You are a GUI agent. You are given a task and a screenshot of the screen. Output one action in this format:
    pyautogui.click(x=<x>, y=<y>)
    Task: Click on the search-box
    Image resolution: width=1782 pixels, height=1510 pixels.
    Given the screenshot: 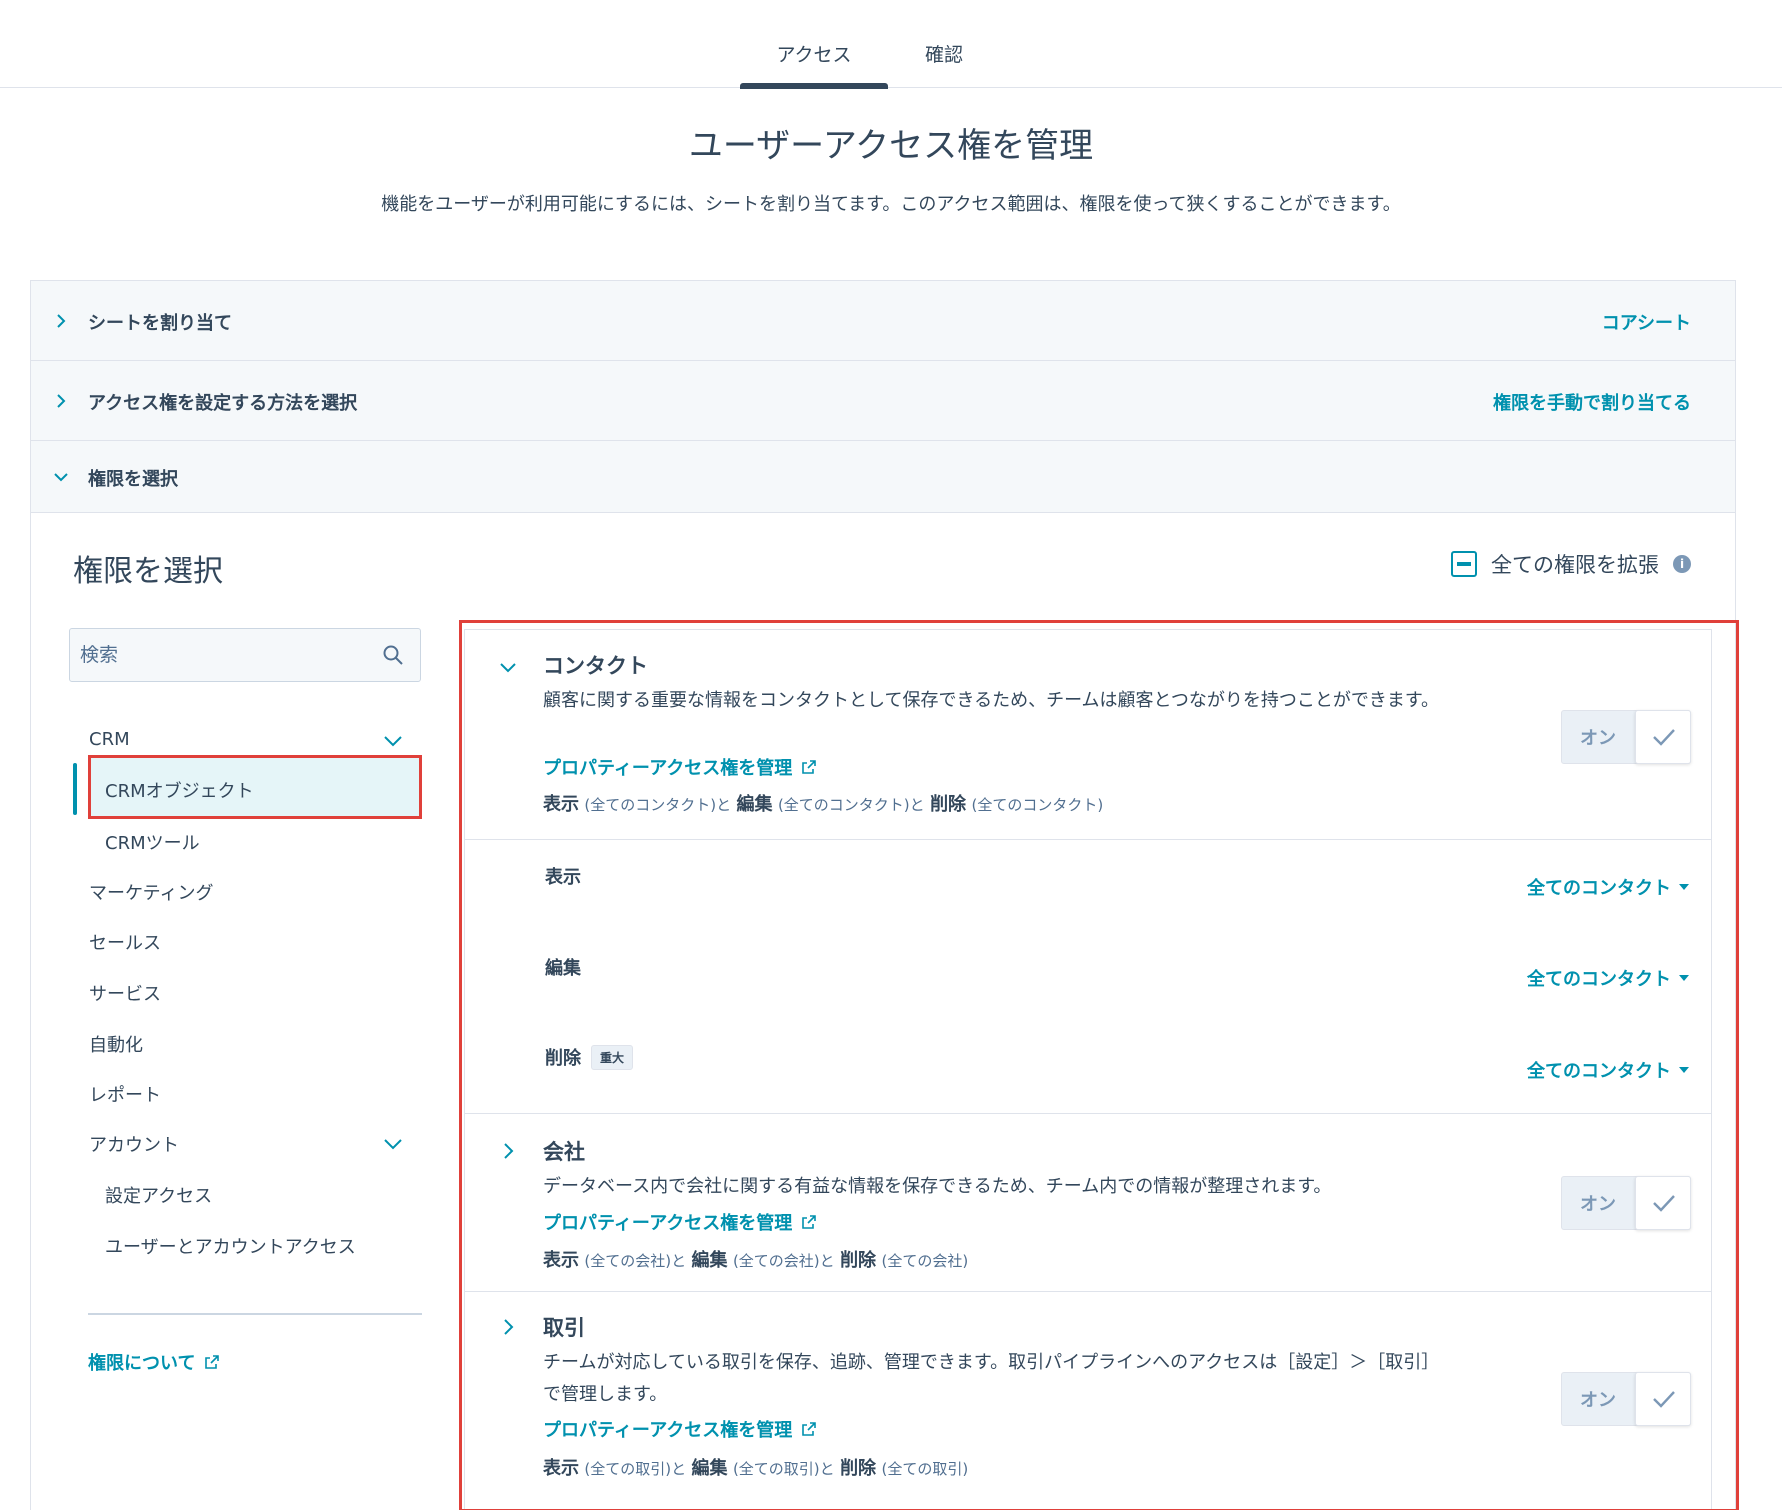 What is the action you would take?
    pyautogui.click(x=245, y=655)
    